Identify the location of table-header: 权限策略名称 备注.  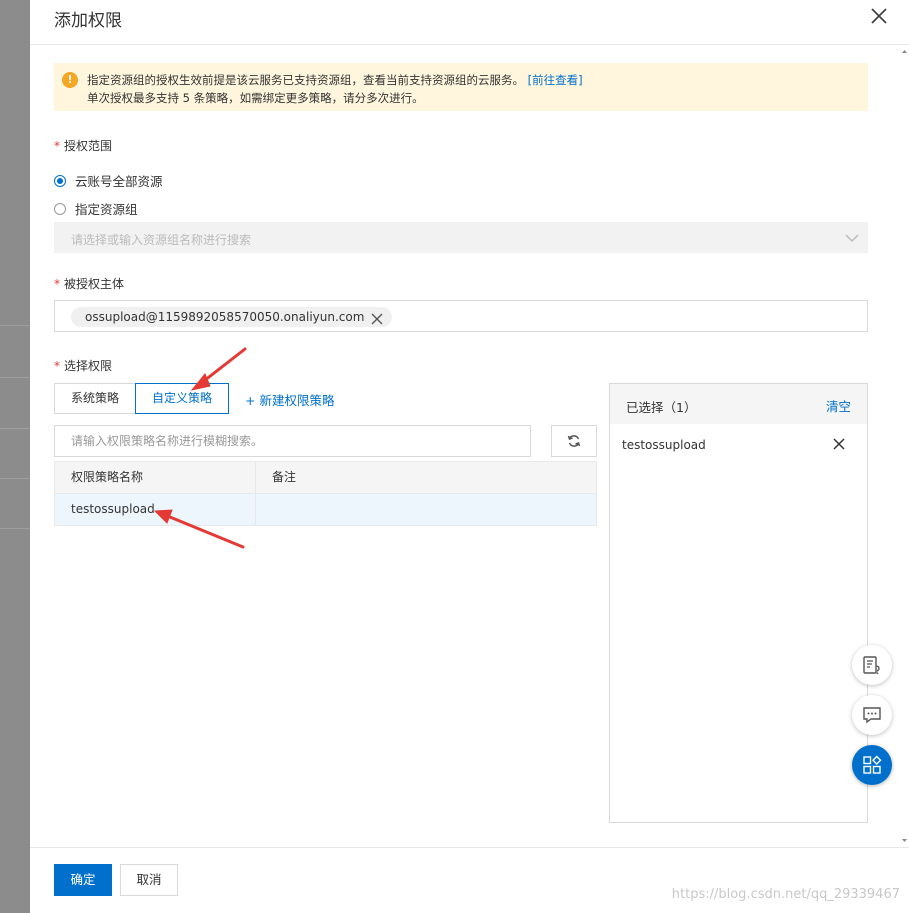
(325, 477).